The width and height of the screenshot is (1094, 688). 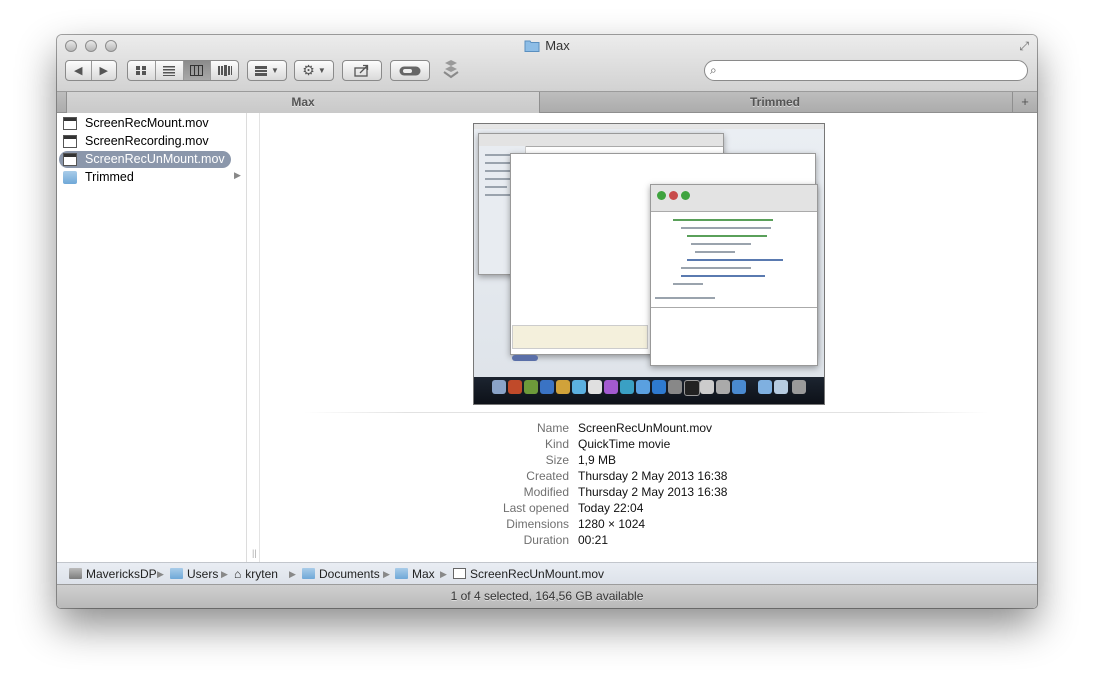 I want to click on list-item: Trimmed, so click(x=147, y=177).